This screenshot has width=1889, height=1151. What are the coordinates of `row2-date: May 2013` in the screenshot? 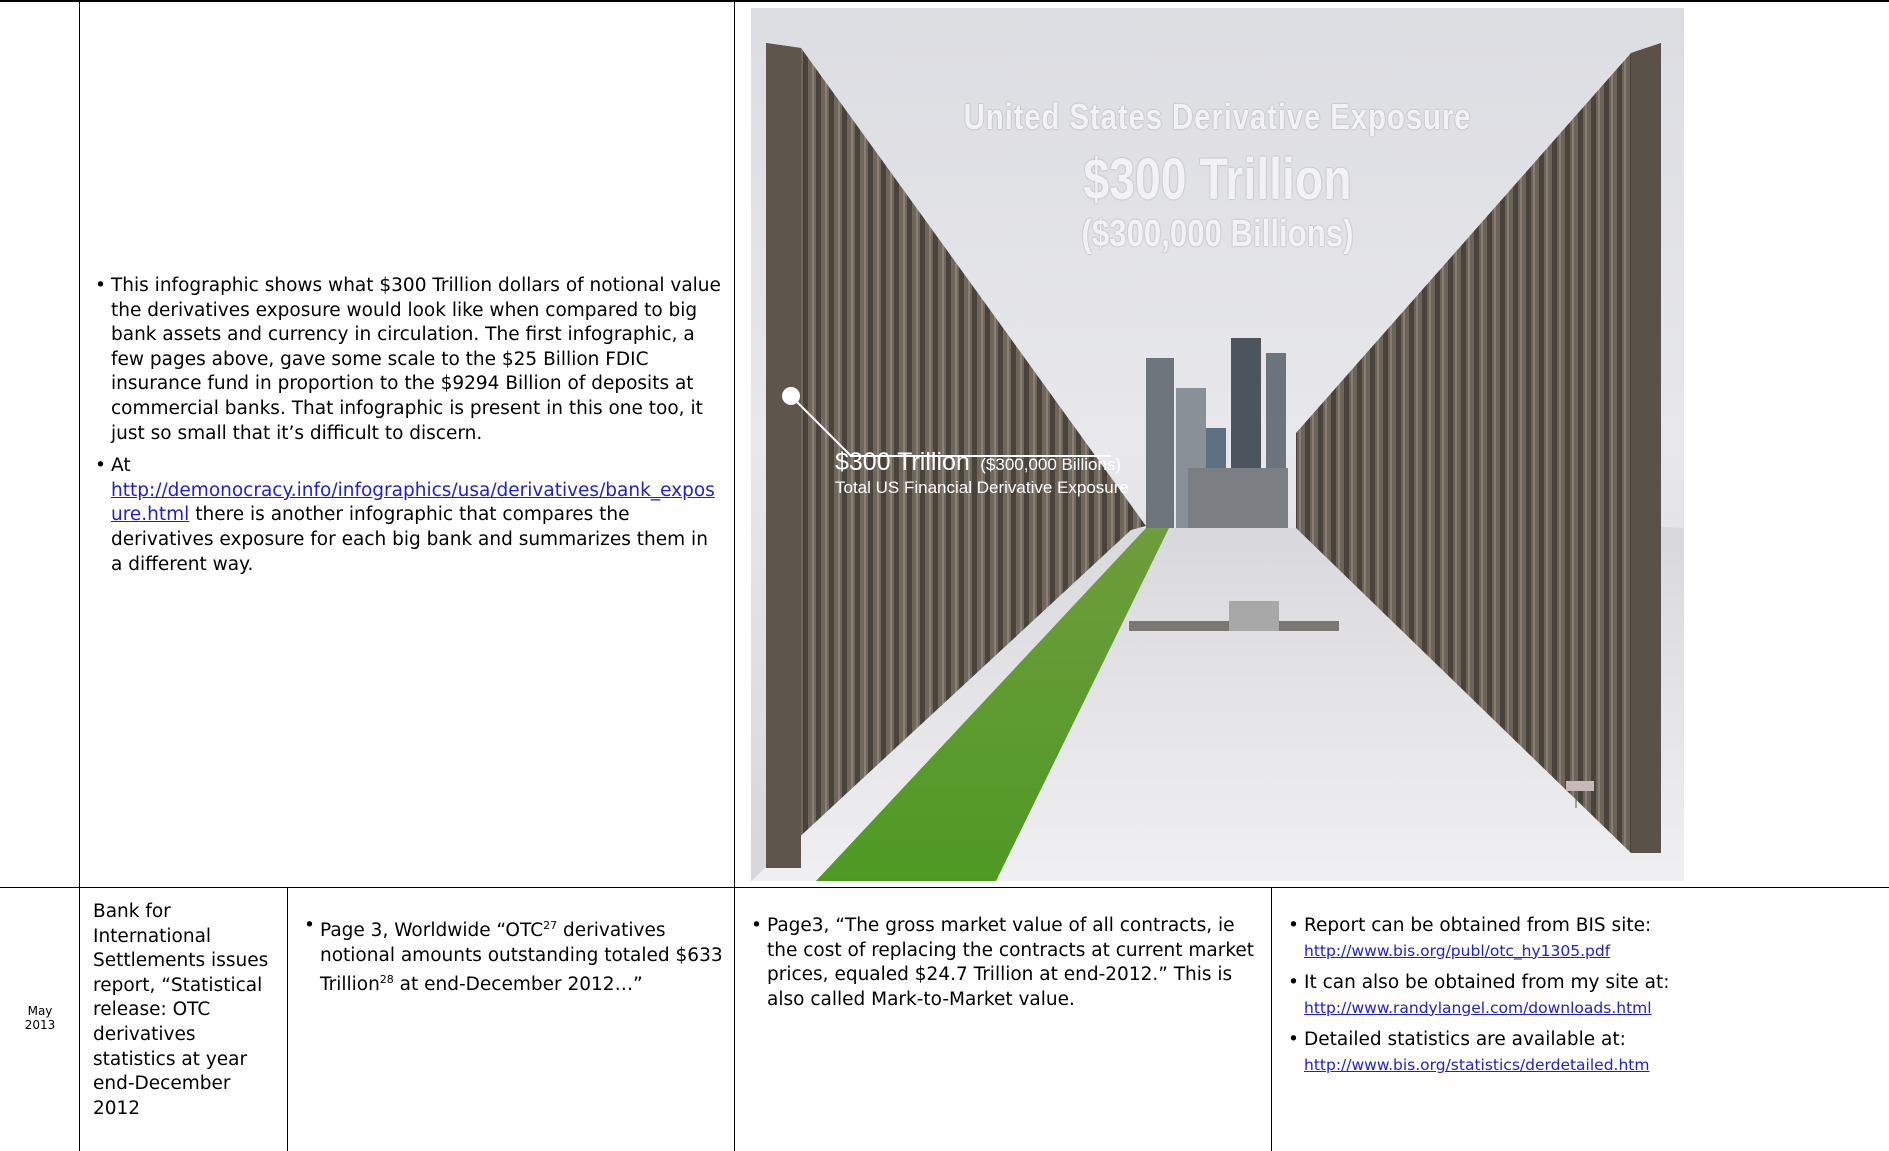 It's located at (40, 1018).